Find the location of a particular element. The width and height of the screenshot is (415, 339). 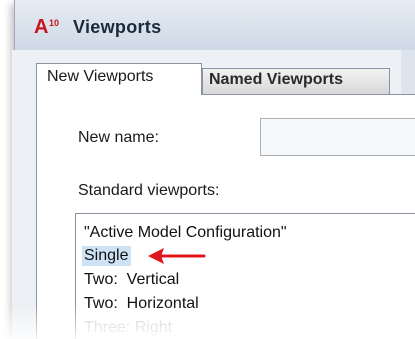

new-name-input is located at coordinates (337, 137).